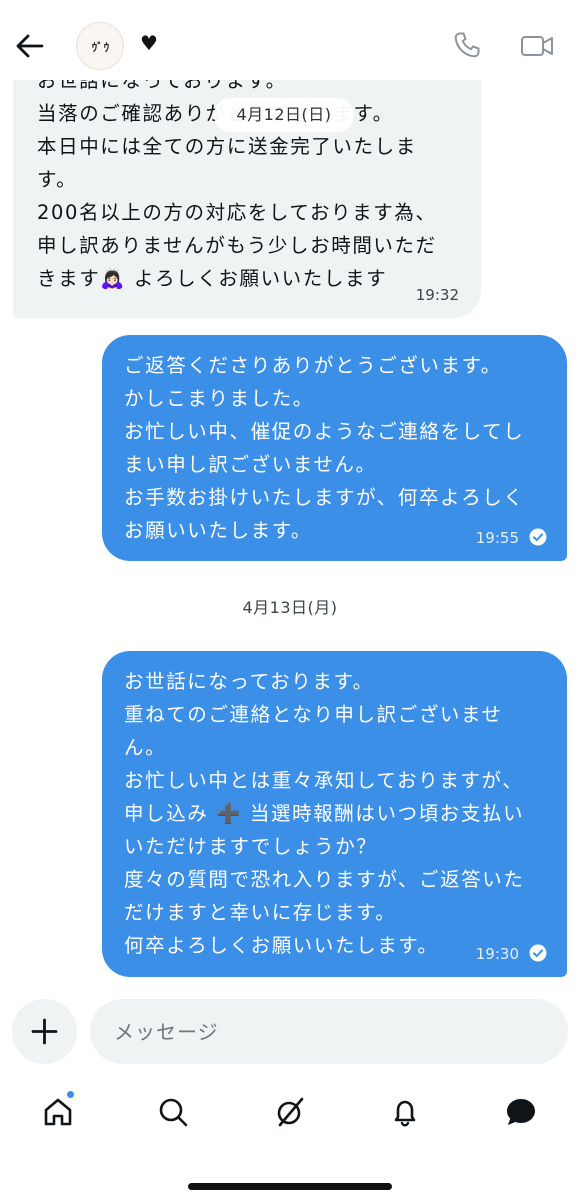  What do you see at coordinates (329, 1031) in the screenshot?
I see `message-input` at bounding box center [329, 1031].